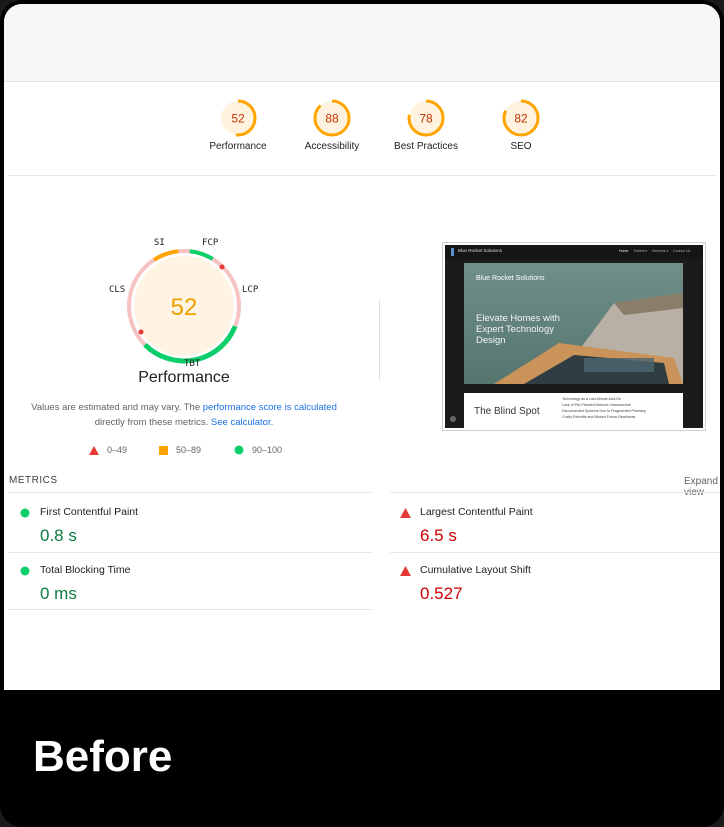  Describe the element at coordinates (480, 250) in the screenshot. I see `site-brand: Blue Rocket Solutions` at that location.